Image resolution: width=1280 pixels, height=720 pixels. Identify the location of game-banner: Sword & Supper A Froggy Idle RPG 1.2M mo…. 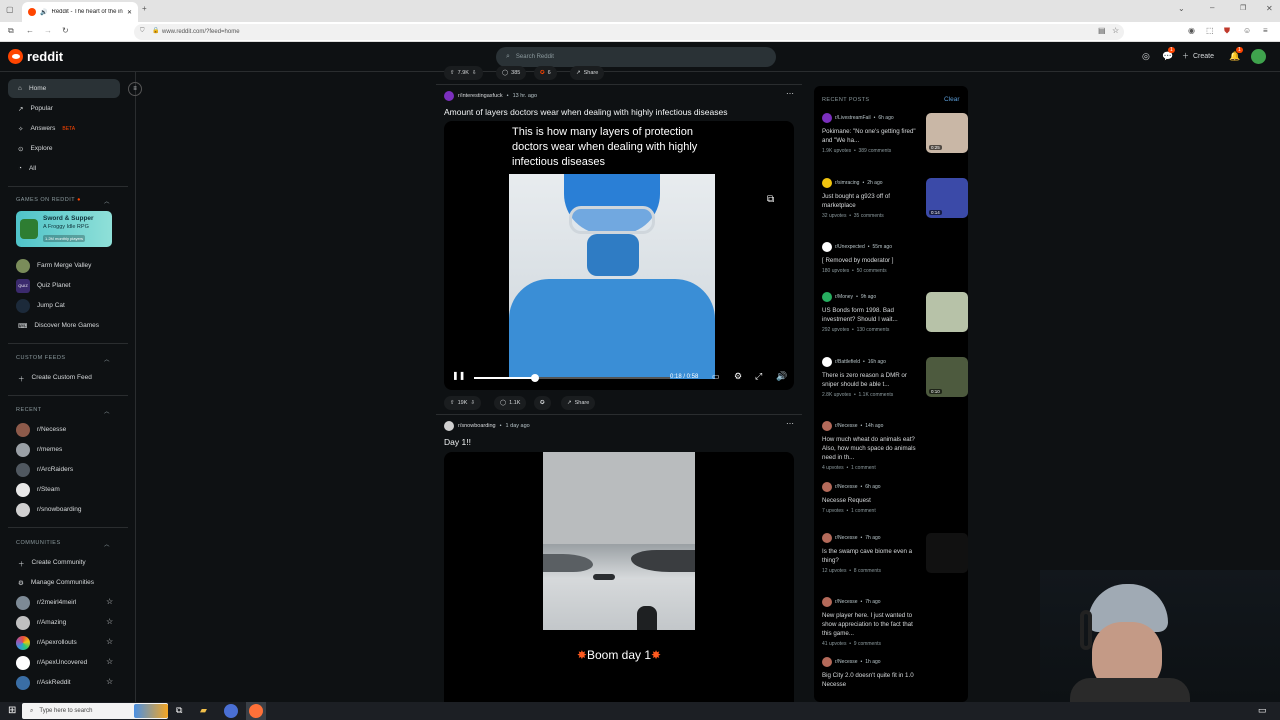
(64, 229).